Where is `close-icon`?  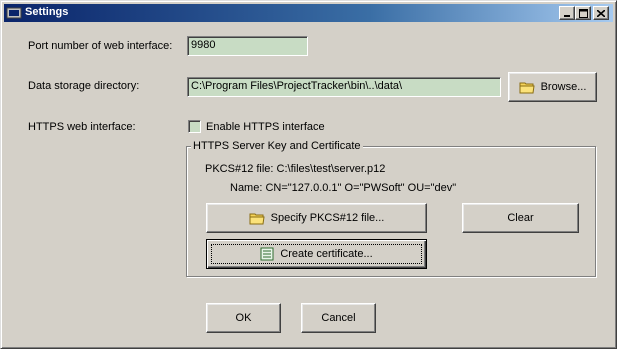 close-icon is located at coordinates (601, 13).